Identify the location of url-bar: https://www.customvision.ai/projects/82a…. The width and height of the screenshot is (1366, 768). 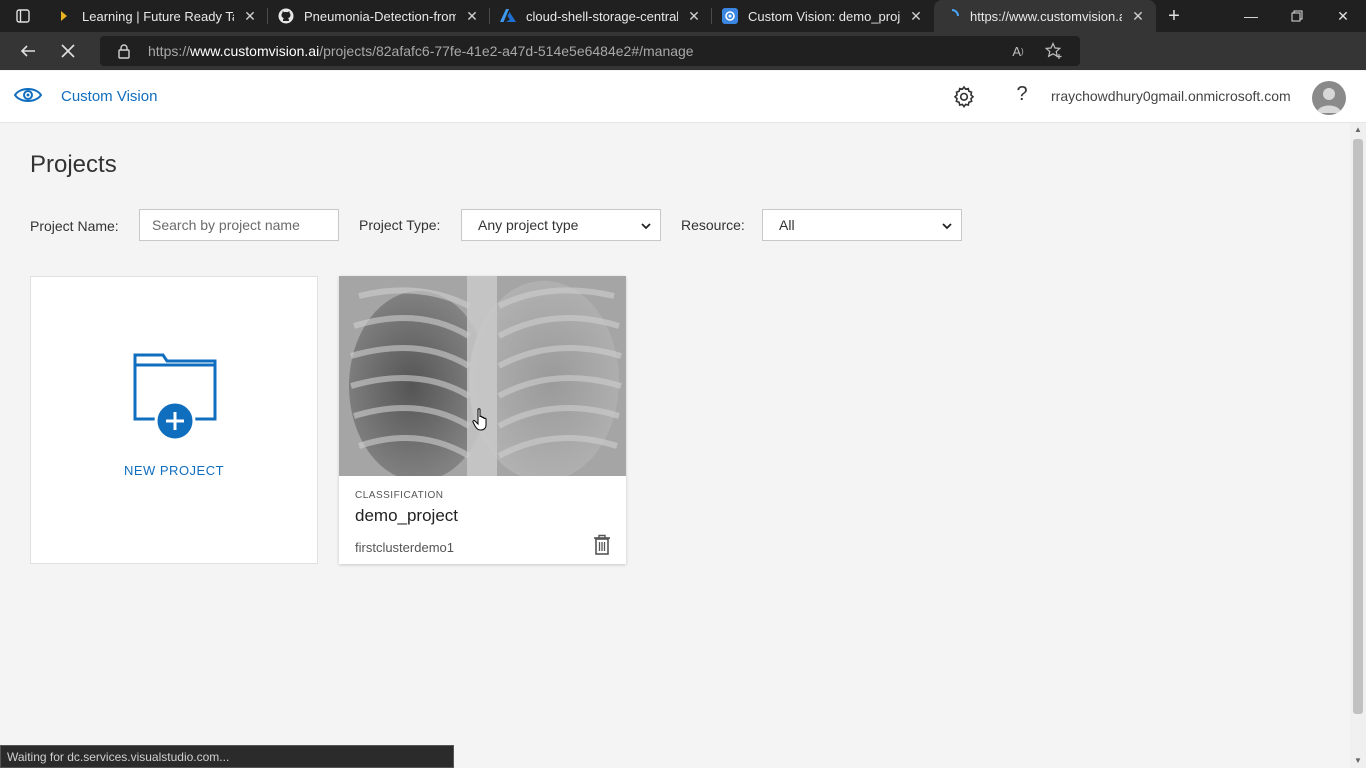
(590, 51).